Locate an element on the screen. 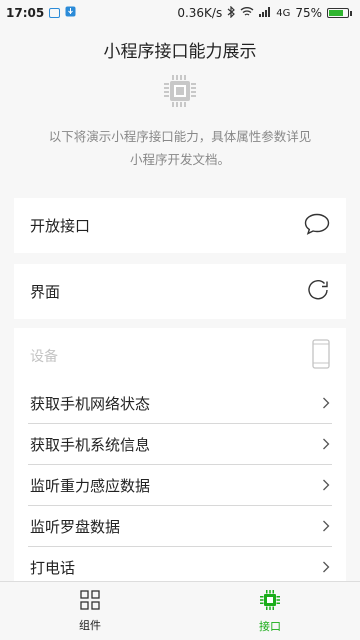 This screenshot has height=640, width=360. network-speed: 0.36K/s is located at coordinates (200, 13).